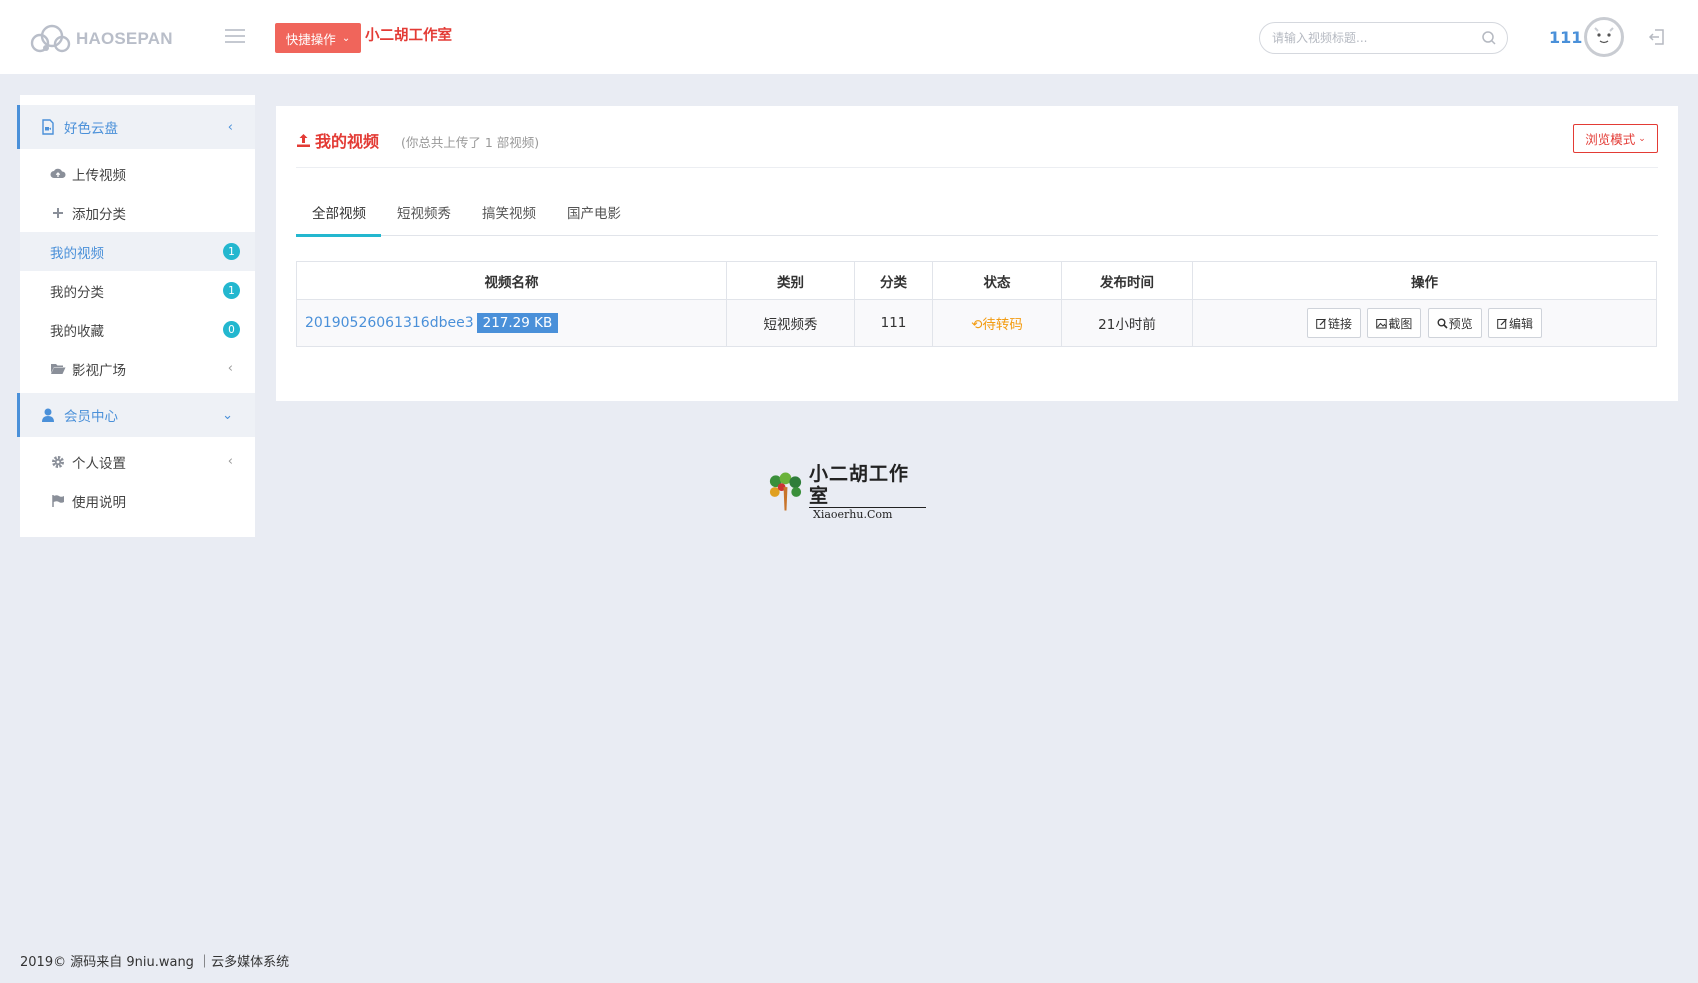 The height and width of the screenshot is (983, 1698). What do you see at coordinates (137, 461) in the screenshot?
I see `sidebar-item-personal-settings: 个人设置 ‹` at bounding box center [137, 461].